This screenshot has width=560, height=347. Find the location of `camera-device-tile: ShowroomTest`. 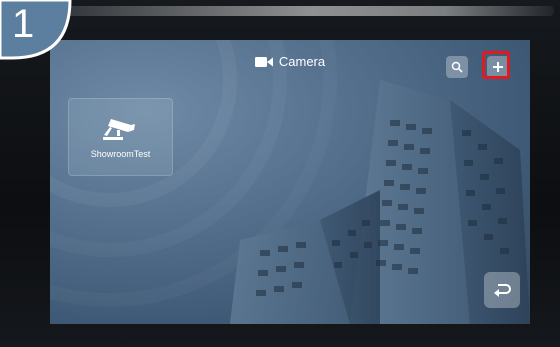

camera-device-tile: ShowroomTest is located at coordinates (120, 137).